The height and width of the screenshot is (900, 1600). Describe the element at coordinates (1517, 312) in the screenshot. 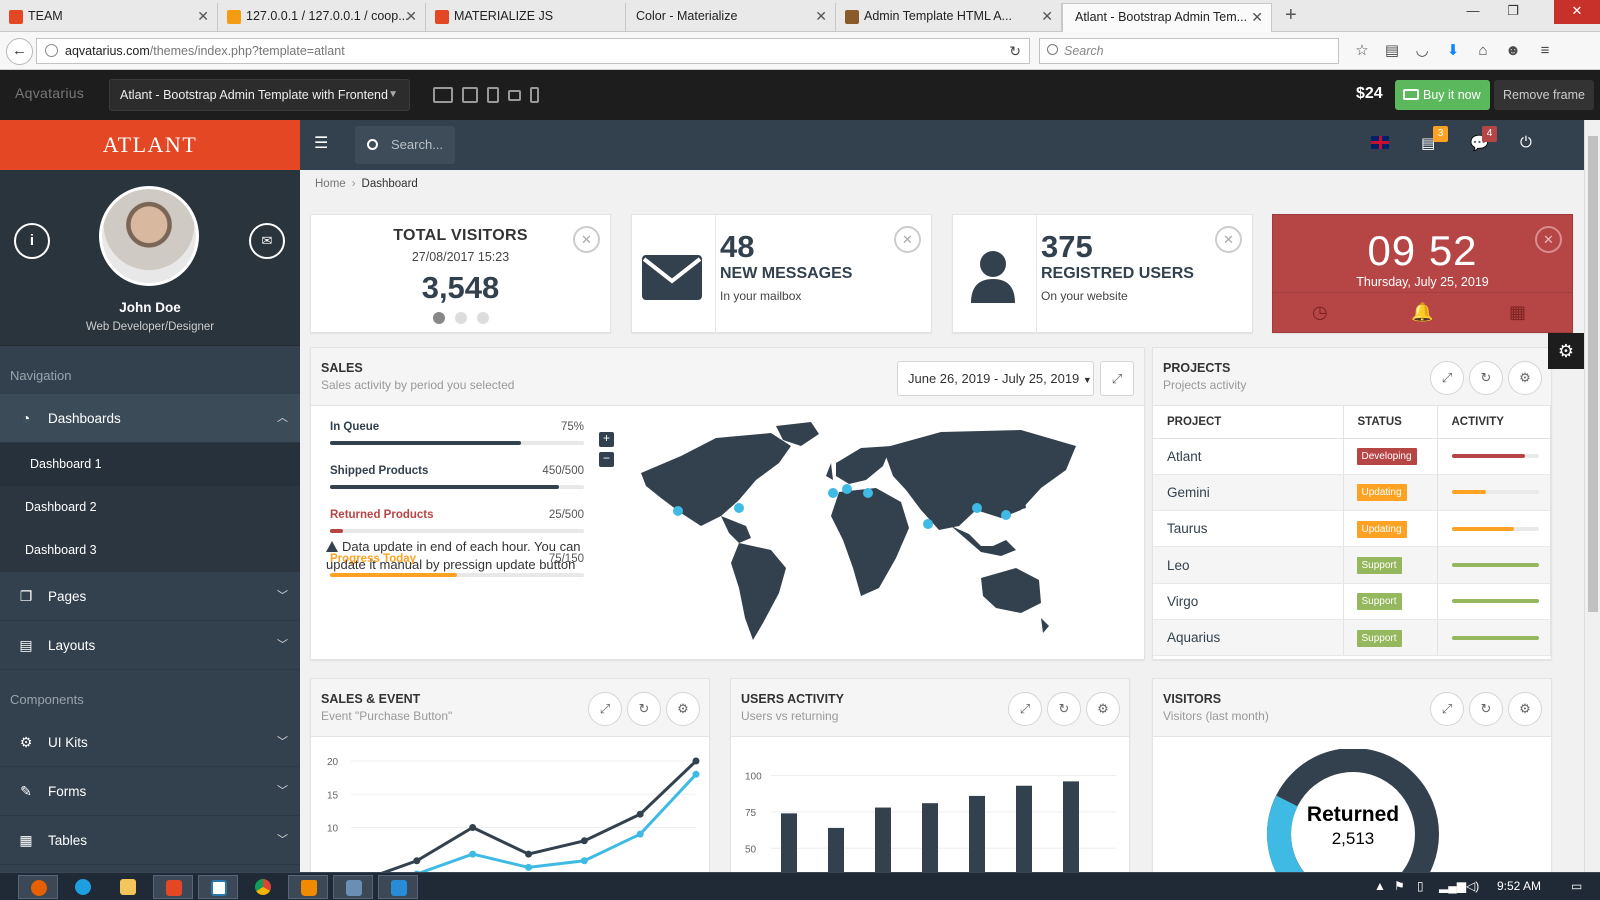

I see `calendar-icon: ▦` at that location.